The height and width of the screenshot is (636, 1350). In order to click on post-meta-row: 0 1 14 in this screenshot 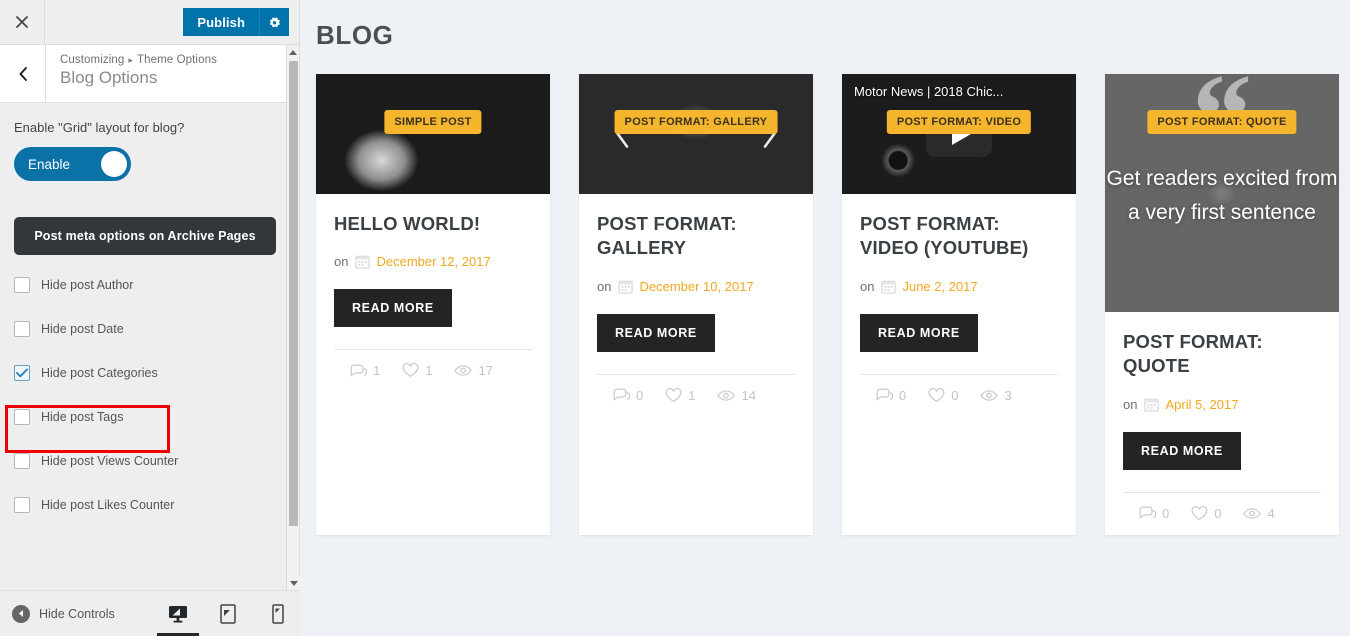, I will do `click(696, 389)`.